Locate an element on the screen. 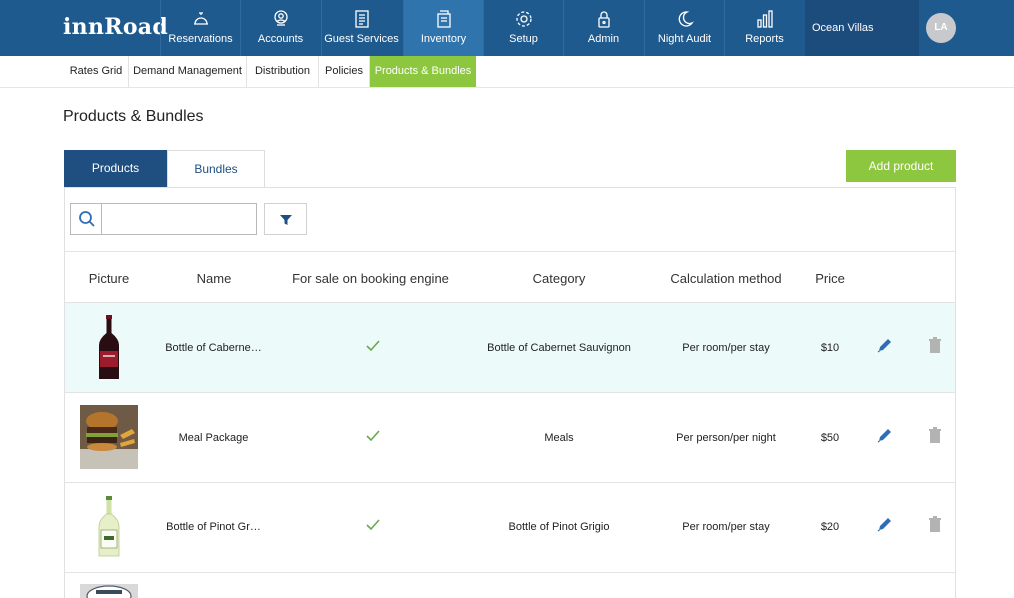 This screenshot has height=598, width=1014. gear-icon is located at coordinates (523, 19).